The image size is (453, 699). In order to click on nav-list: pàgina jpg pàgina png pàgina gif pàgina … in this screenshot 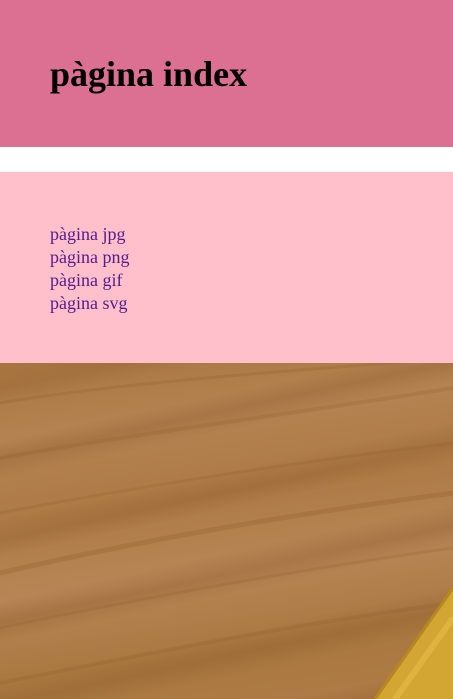, I will do `click(89, 269)`.